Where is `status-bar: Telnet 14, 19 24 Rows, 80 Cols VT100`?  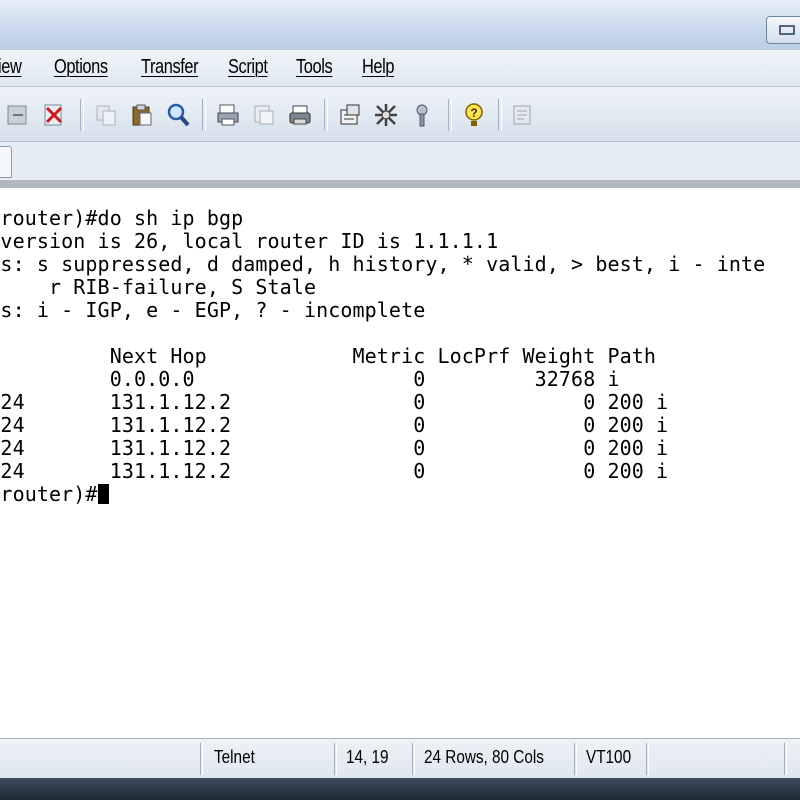
status-bar: Telnet 14, 19 24 Rows, 80 Cols VT100 is located at coordinates (400, 758).